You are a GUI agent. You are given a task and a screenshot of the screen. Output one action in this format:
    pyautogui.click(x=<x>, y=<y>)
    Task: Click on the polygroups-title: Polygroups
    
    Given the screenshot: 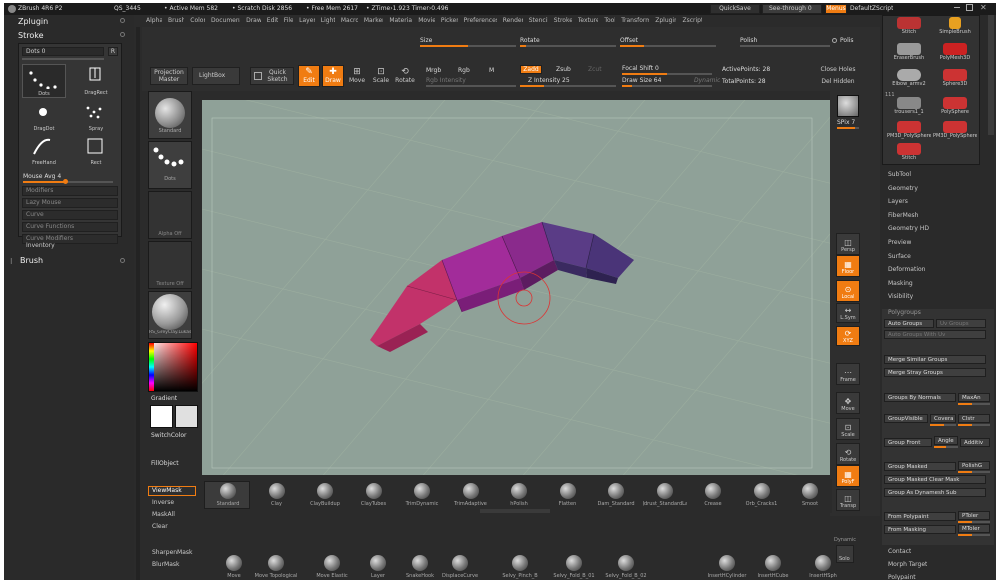 What is the action you would take?
    pyautogui.click(x=904, y=312)
    